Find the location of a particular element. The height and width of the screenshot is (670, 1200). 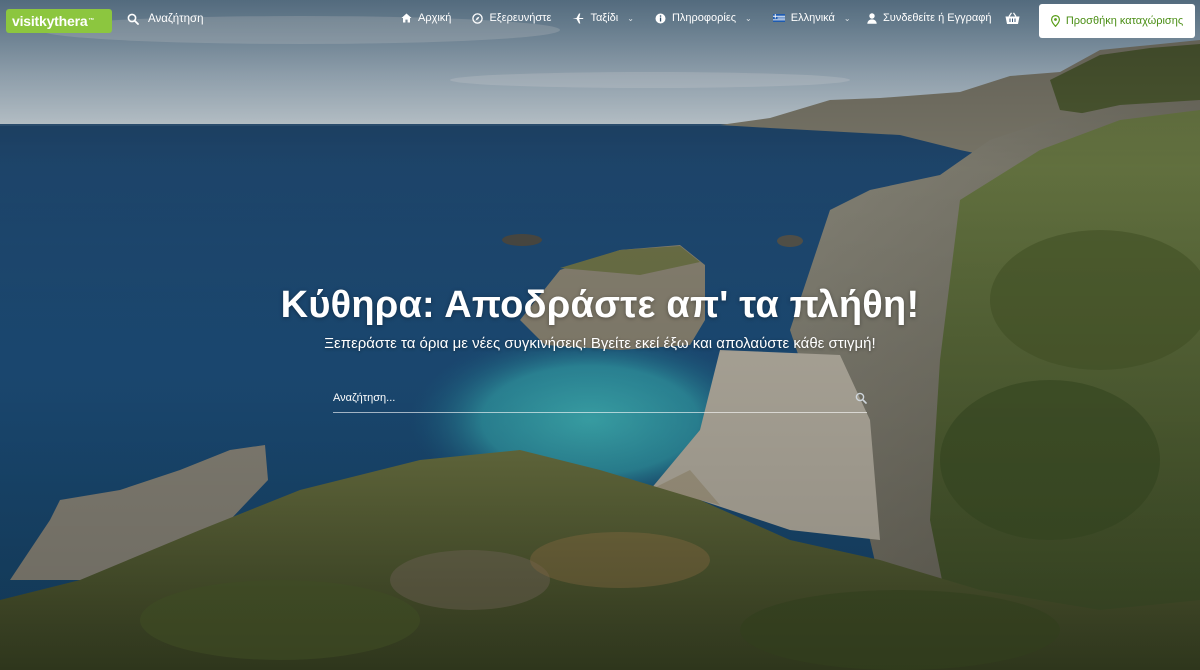

info-icon is located at coordinates (660, 18).